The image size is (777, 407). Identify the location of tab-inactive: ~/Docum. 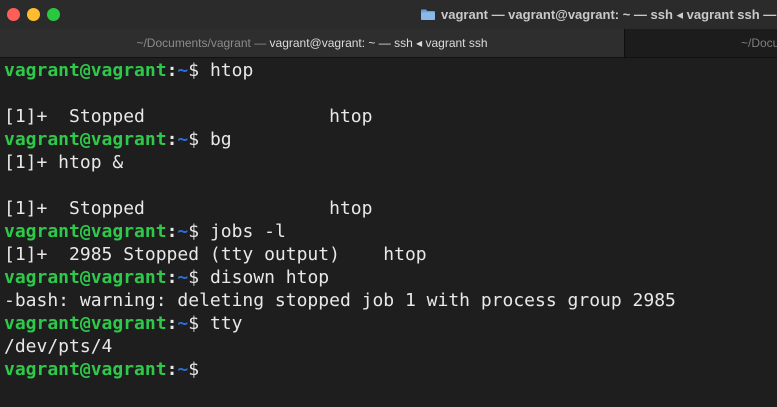
(701, 43).